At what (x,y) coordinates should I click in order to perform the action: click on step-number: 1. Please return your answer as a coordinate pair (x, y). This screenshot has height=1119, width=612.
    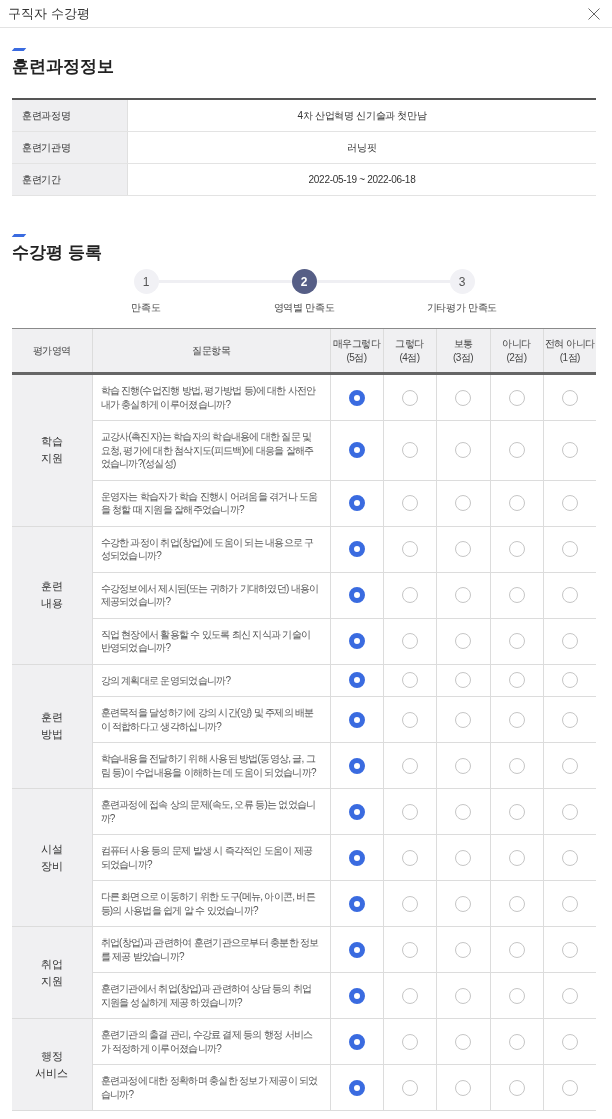
    Looking at the image, I should click on (146, 281).